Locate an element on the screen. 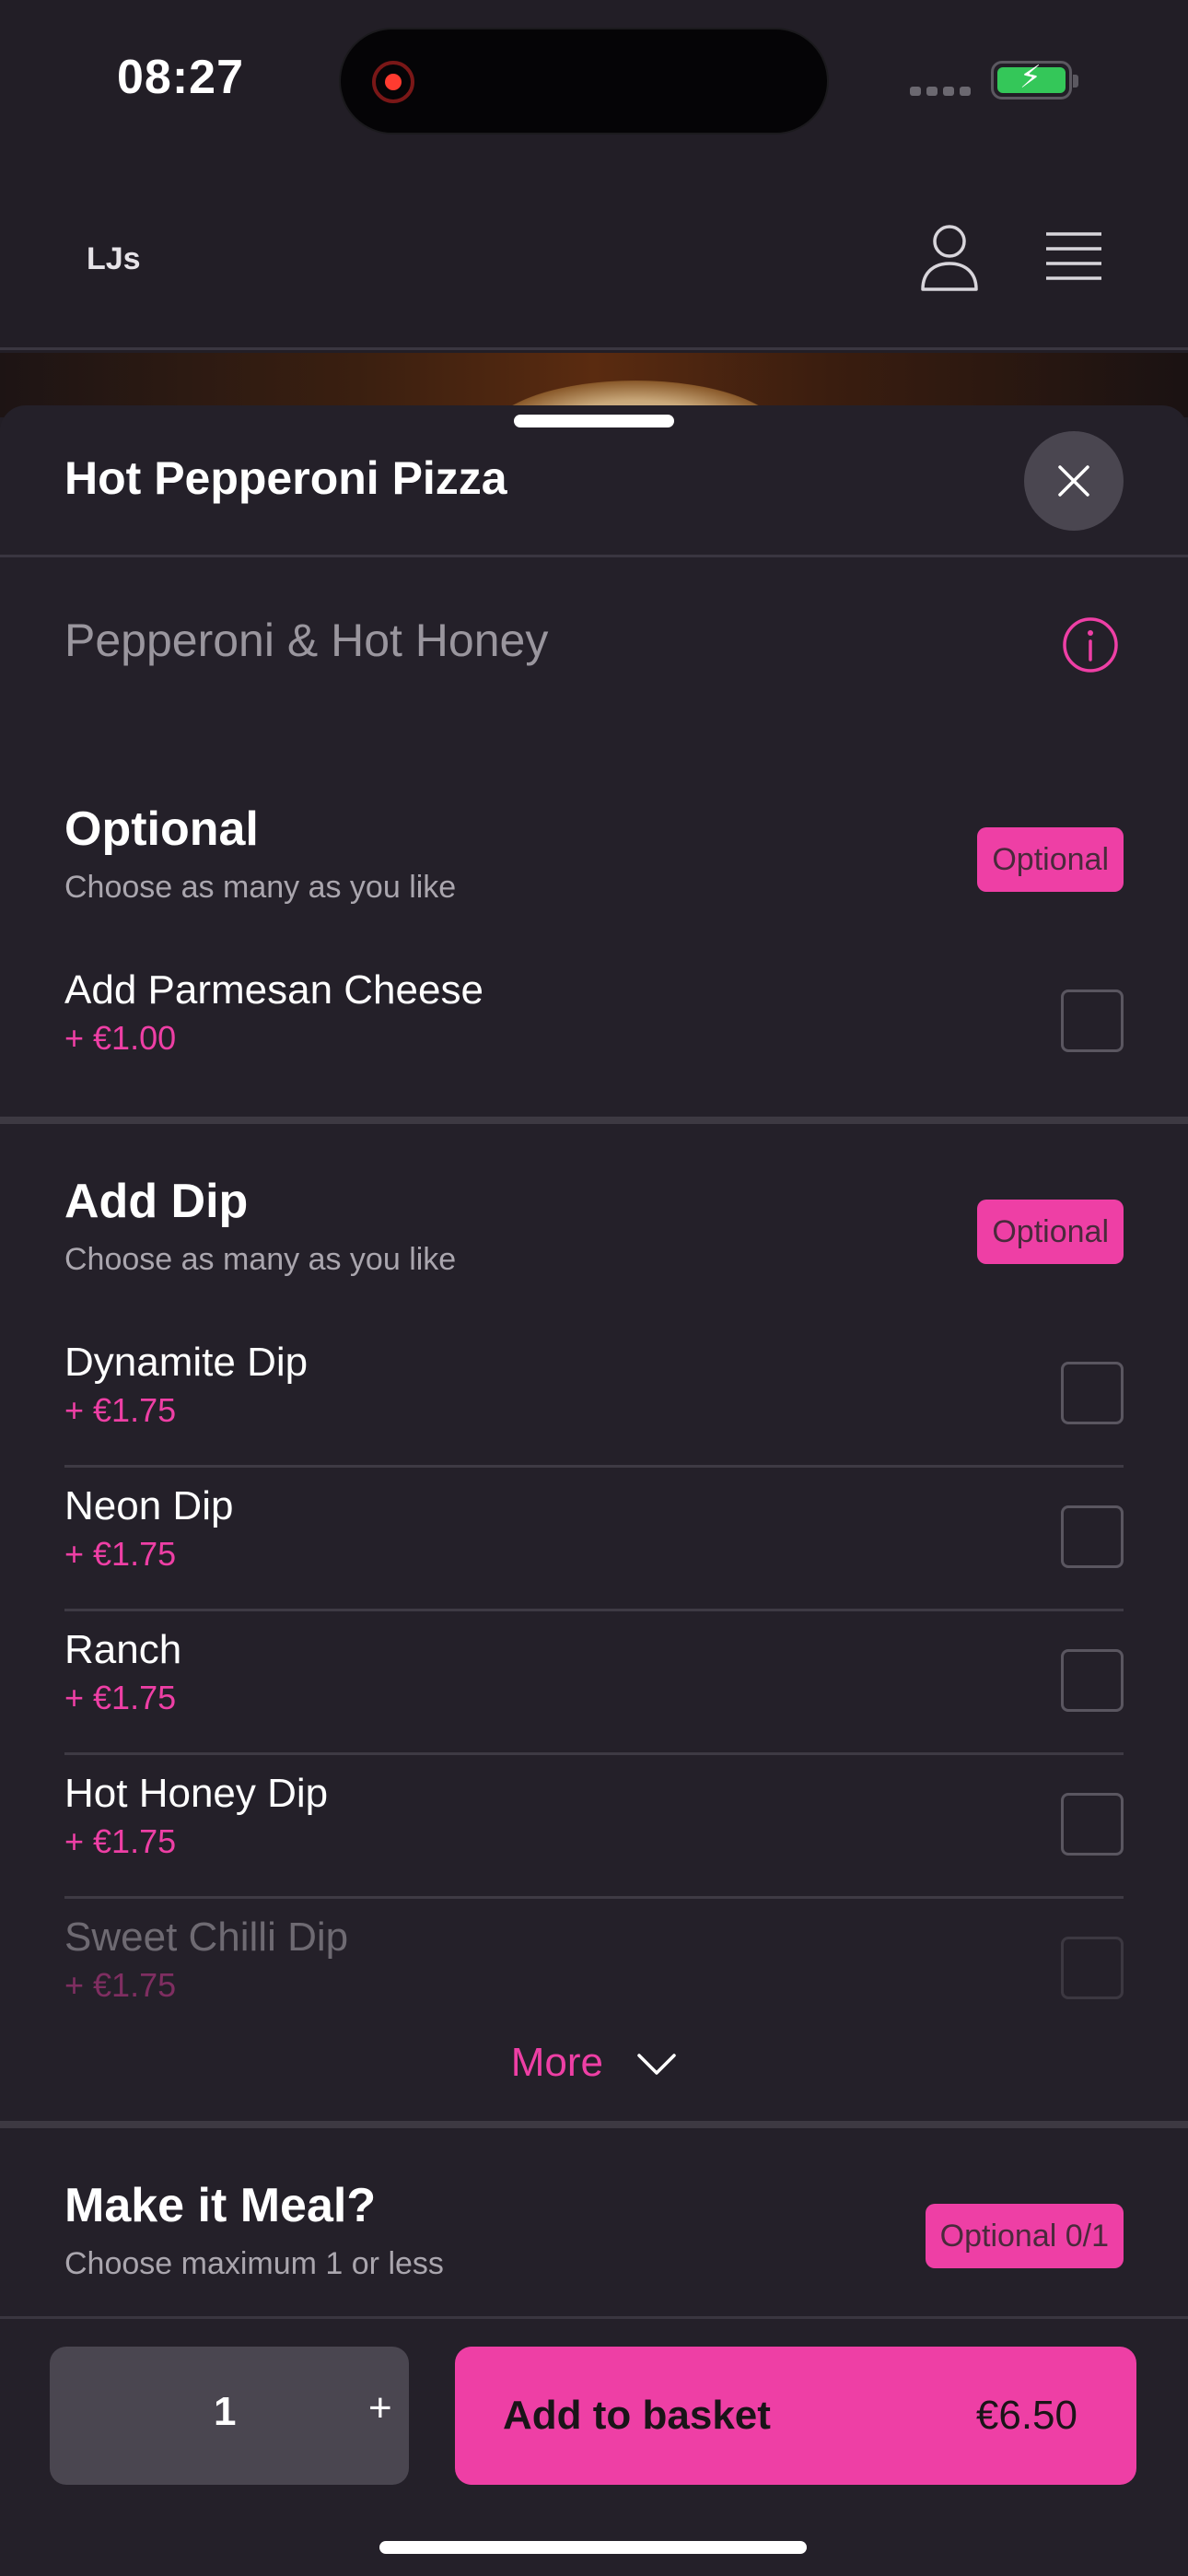  add-to-basket-button: Add to basket €6.50 is located at coordinates (795, 2416).